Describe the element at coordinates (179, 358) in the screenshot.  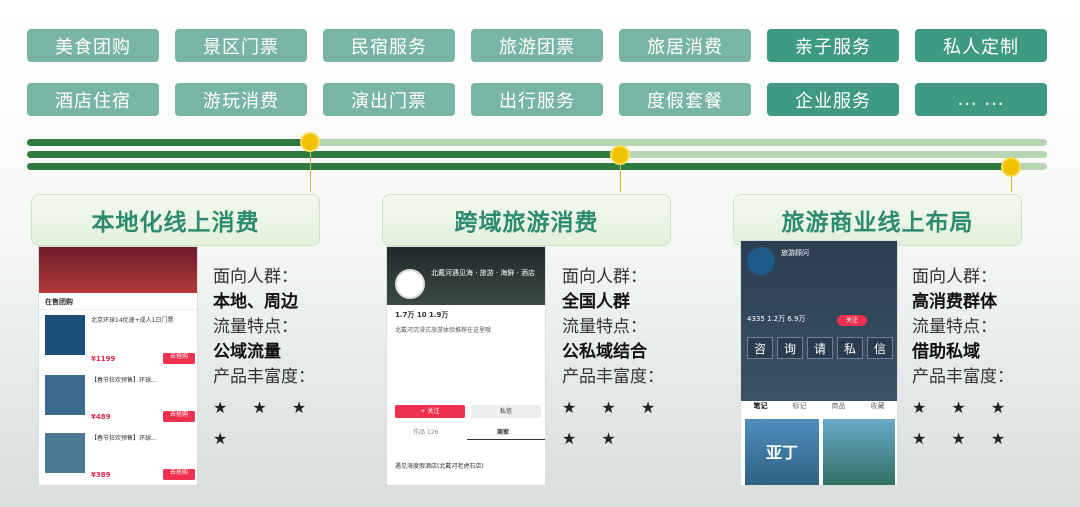
I see `buy-button-1: 去抢购` at that location.